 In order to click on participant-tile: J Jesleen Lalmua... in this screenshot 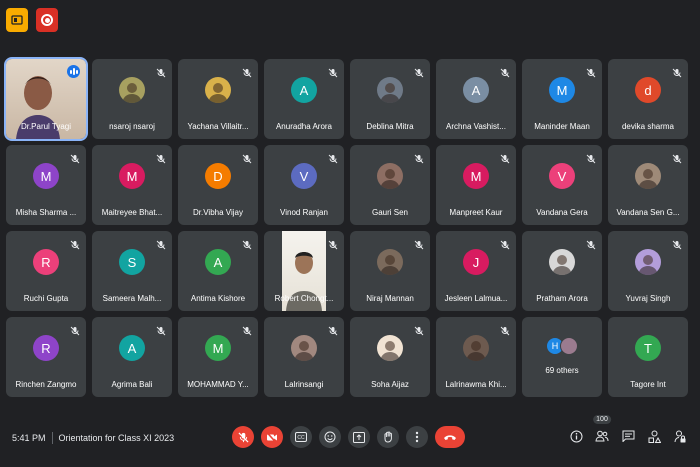, I will do `click(476, 271)`.